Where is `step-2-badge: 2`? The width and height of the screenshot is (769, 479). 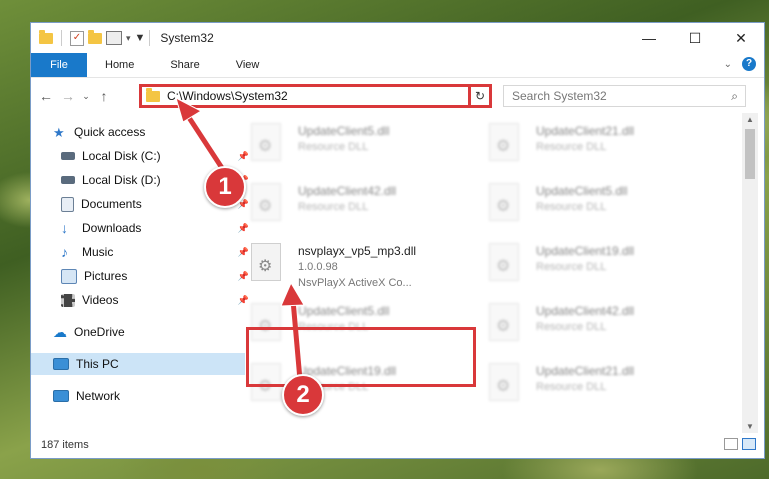
step-2-badge: 2 is located at coordinates (303, 395).